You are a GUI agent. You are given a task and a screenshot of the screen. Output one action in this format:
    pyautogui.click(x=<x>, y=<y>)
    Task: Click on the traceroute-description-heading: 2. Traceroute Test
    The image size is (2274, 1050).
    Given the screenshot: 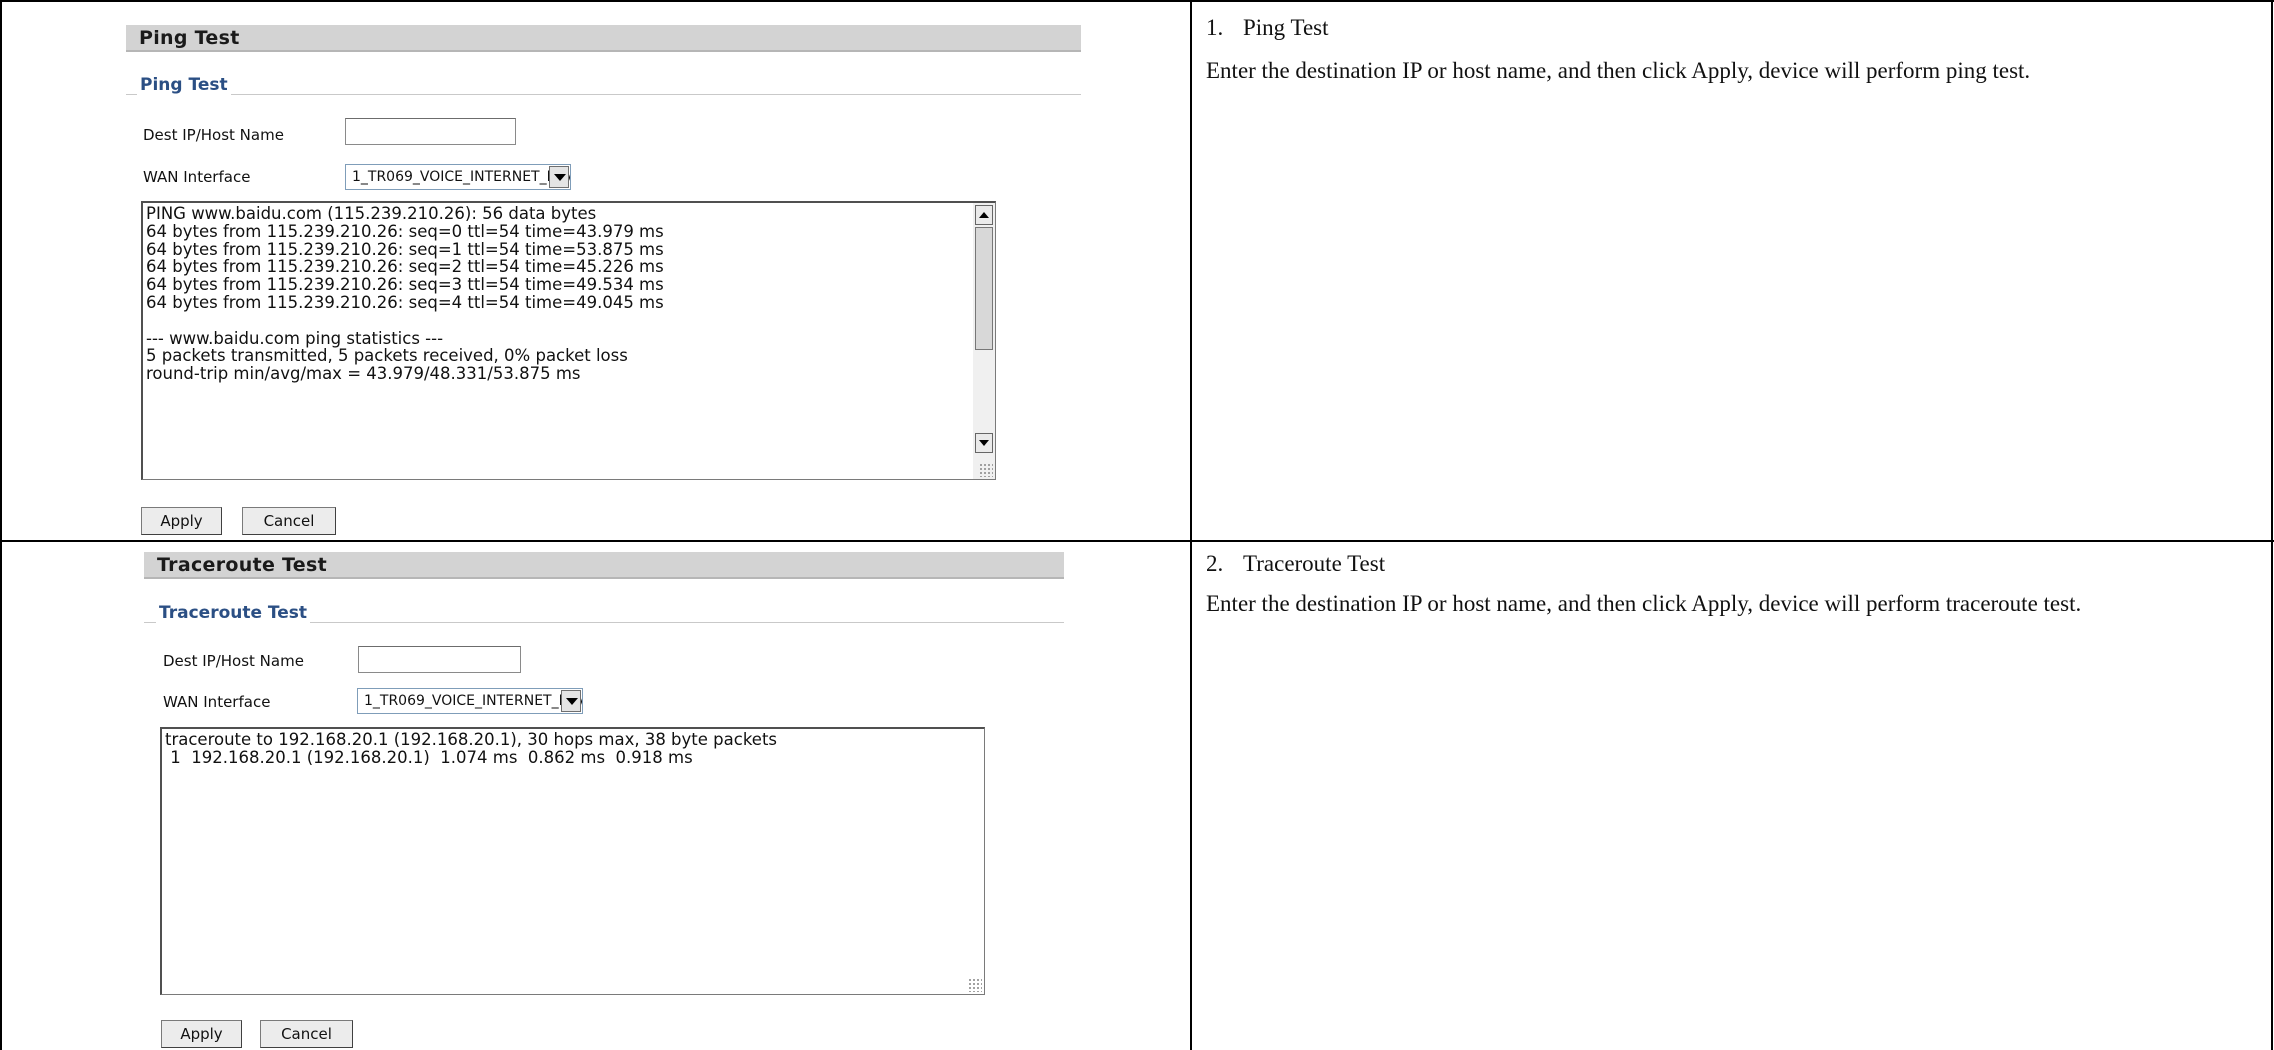 What is the action you would take?
    pyautogui.click(x=1295, y=564)
    